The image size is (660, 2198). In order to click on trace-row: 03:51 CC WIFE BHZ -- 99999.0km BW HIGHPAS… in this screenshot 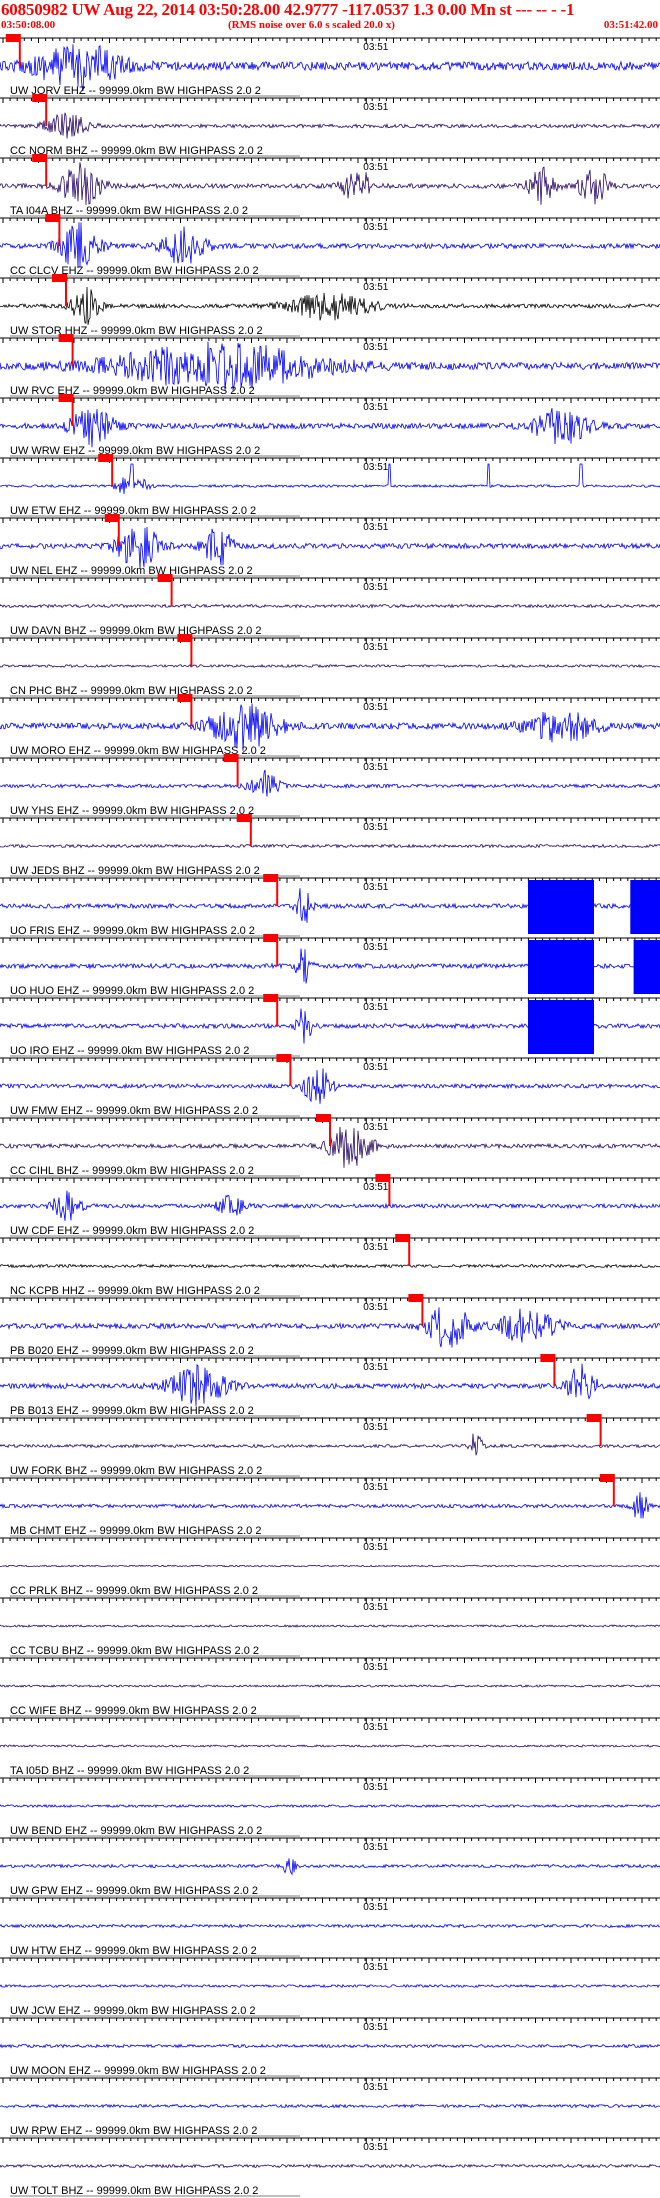, I will do `click(330, 1687)`.